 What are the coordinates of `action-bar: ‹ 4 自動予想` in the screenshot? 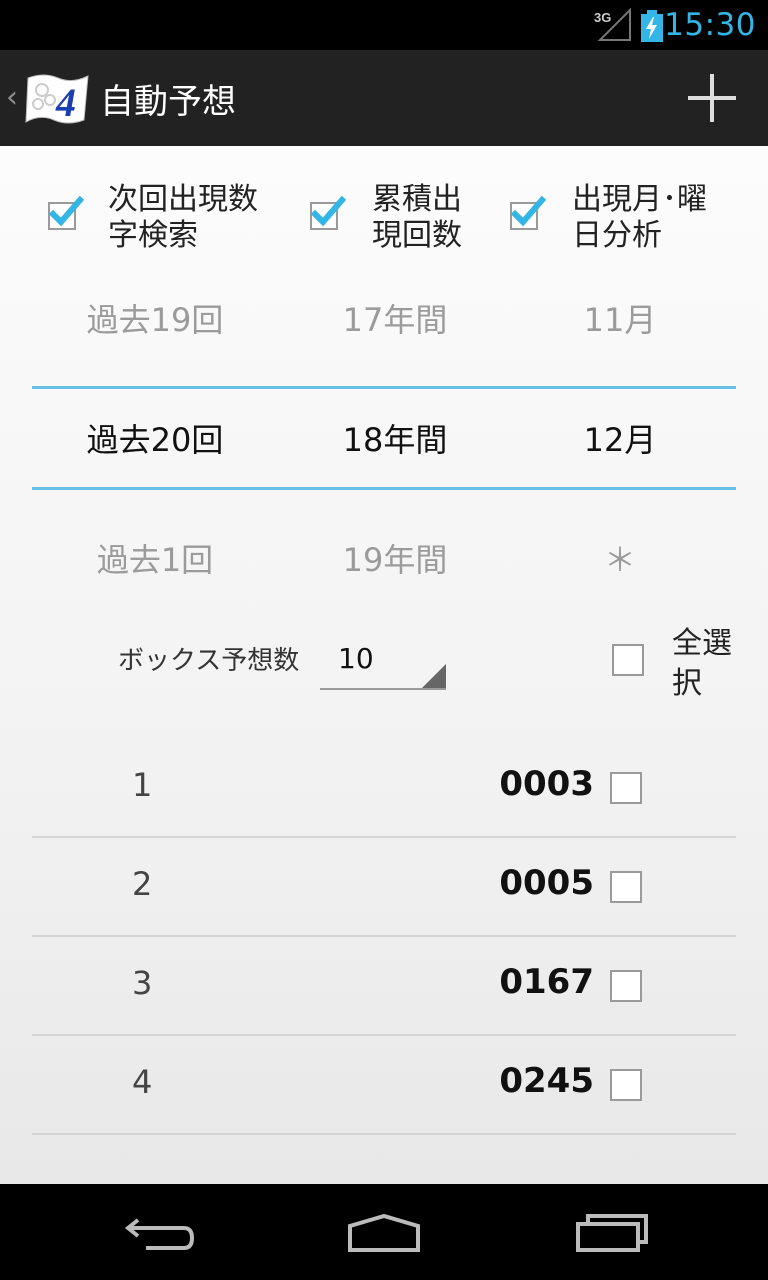 It's located at (384, 98).